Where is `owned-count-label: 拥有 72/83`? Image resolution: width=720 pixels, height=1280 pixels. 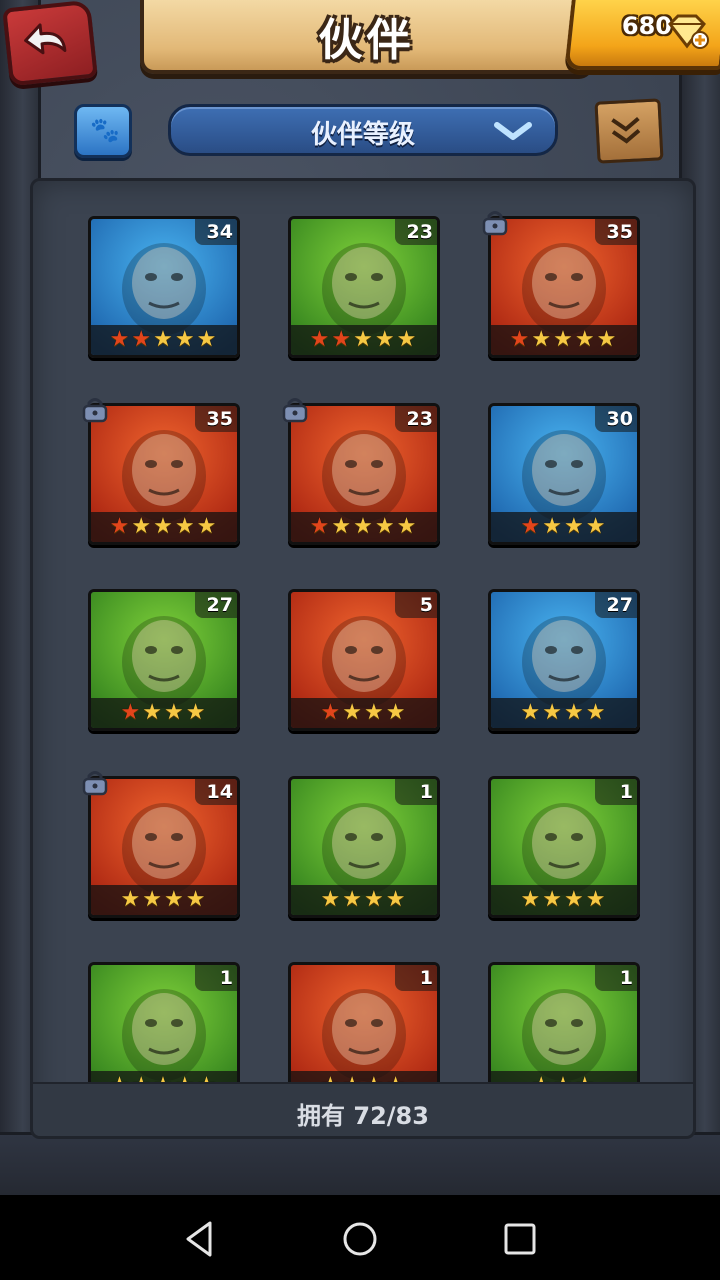
owned-count-label: 拥有 72/83 is located at coordinates (363, 1116).